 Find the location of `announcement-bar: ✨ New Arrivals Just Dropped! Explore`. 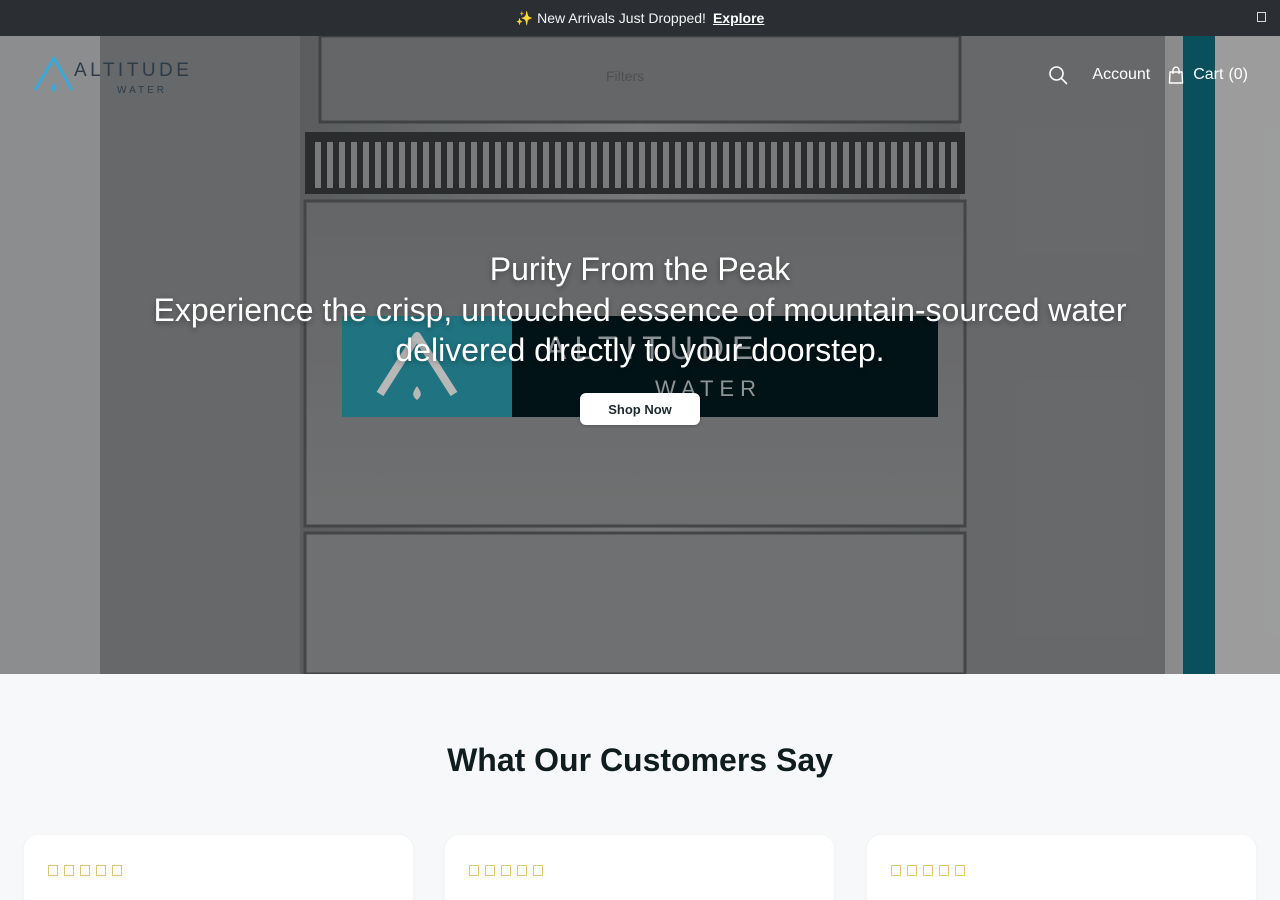

announcement-bar: ✨ New Arrivals Just Dropped! Explore is located at coordinates (640, 18).